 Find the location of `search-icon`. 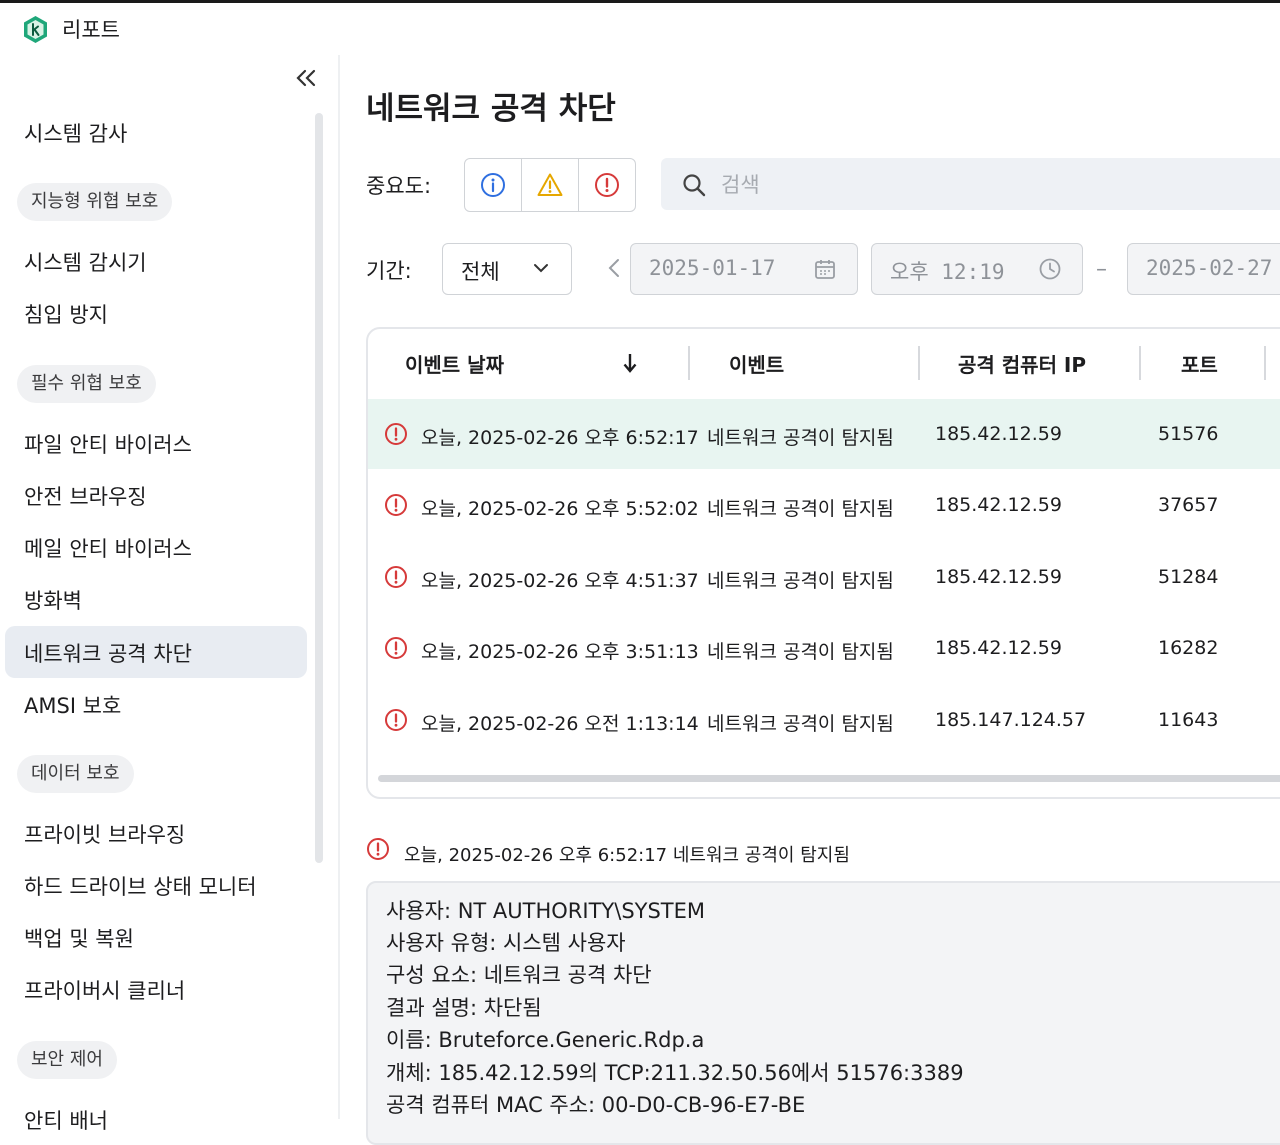

search-icon is located at coordinates (694, 185).